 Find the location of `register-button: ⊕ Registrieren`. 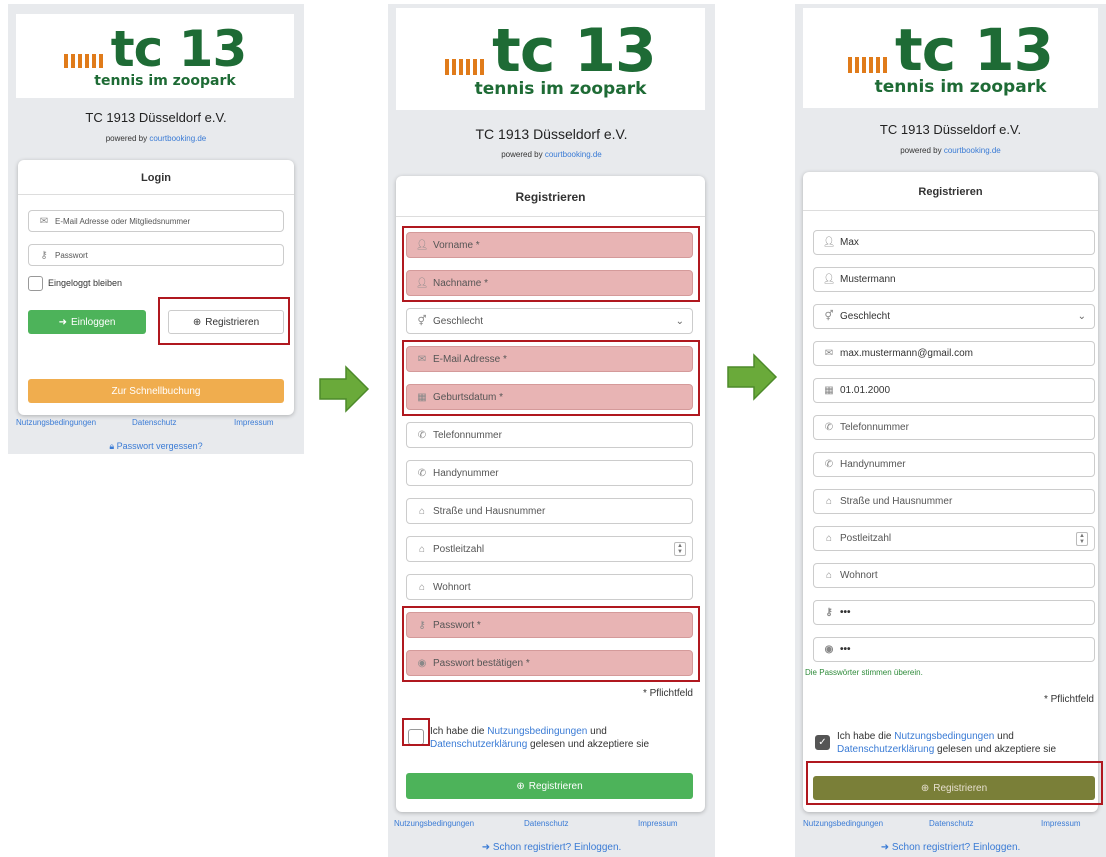

register-button: ⊕ Registrieren is located at coordinates (549, 786).